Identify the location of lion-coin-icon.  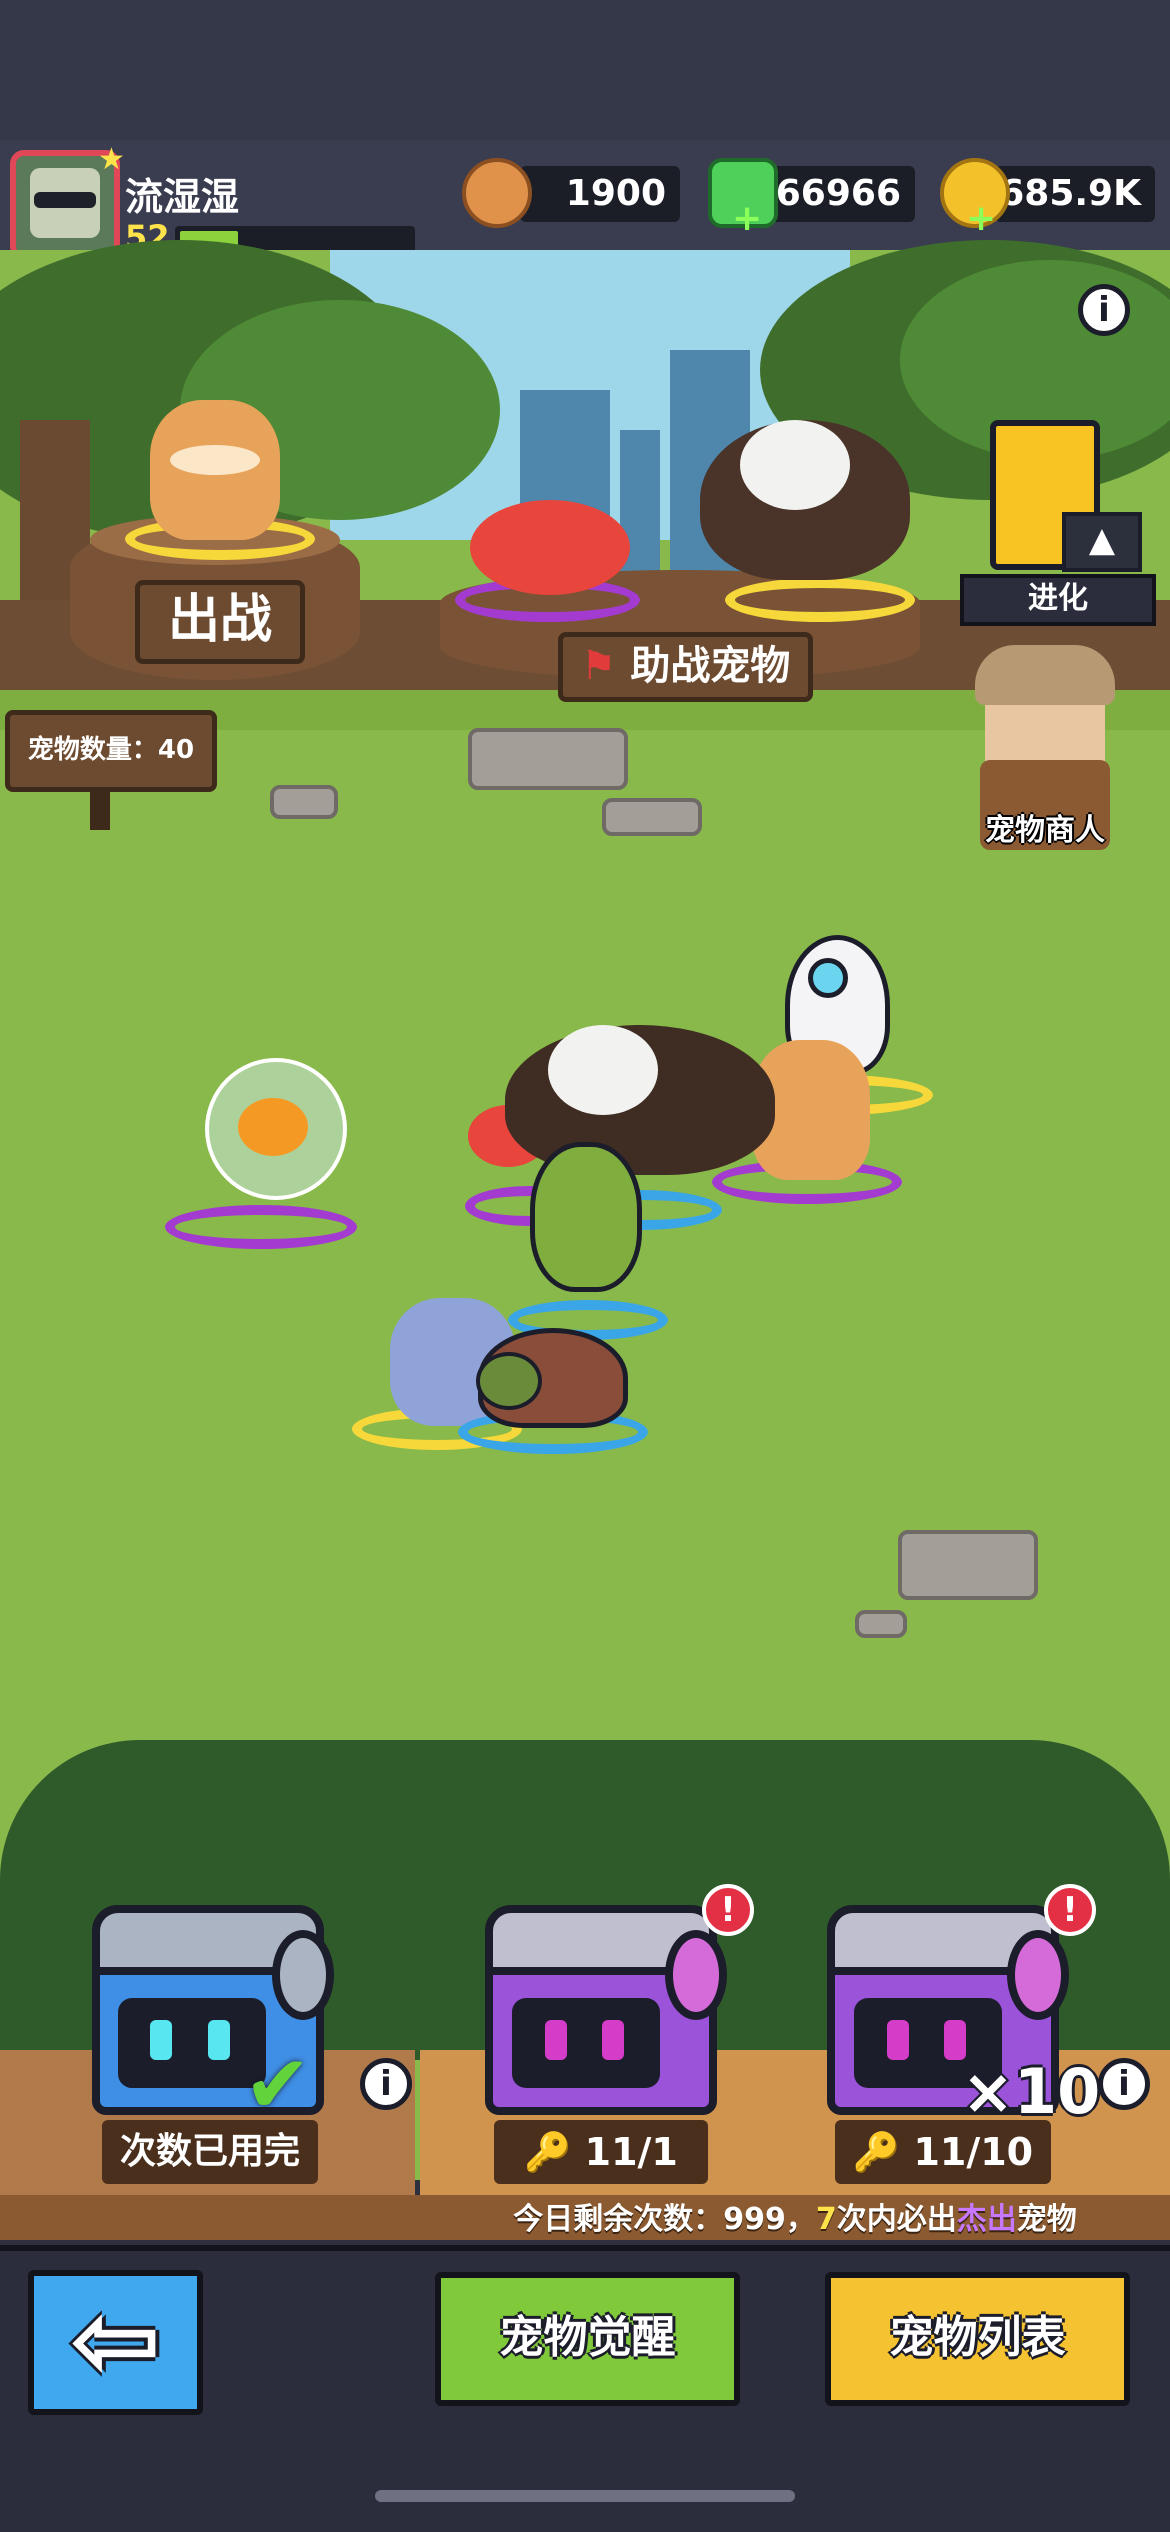
(497, 193).